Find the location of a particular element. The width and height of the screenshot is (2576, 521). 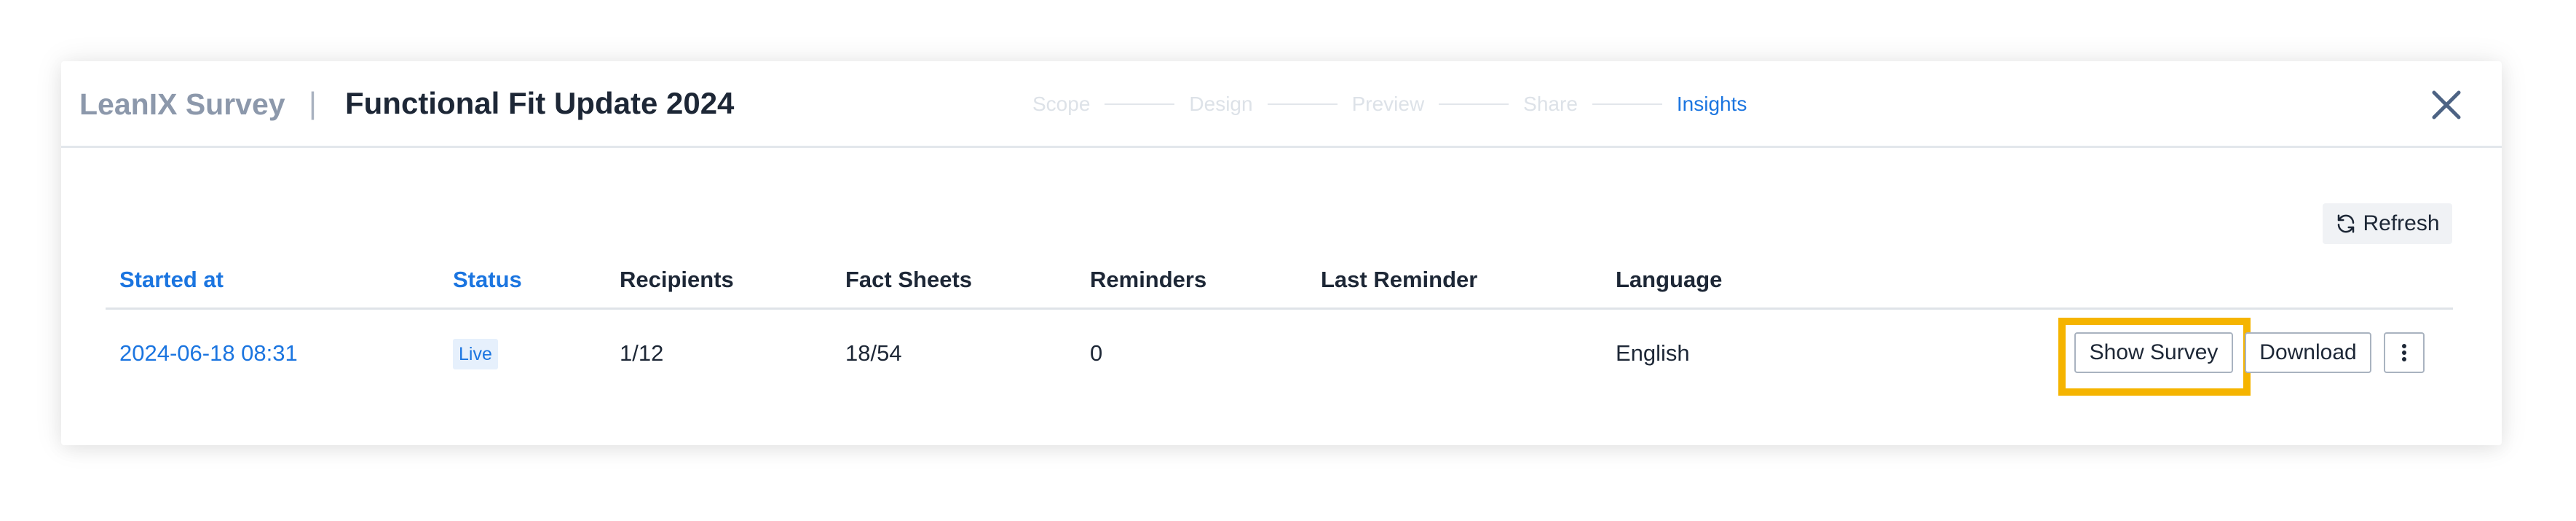

more-vertical-icon is located at coordinates (2404, 352).